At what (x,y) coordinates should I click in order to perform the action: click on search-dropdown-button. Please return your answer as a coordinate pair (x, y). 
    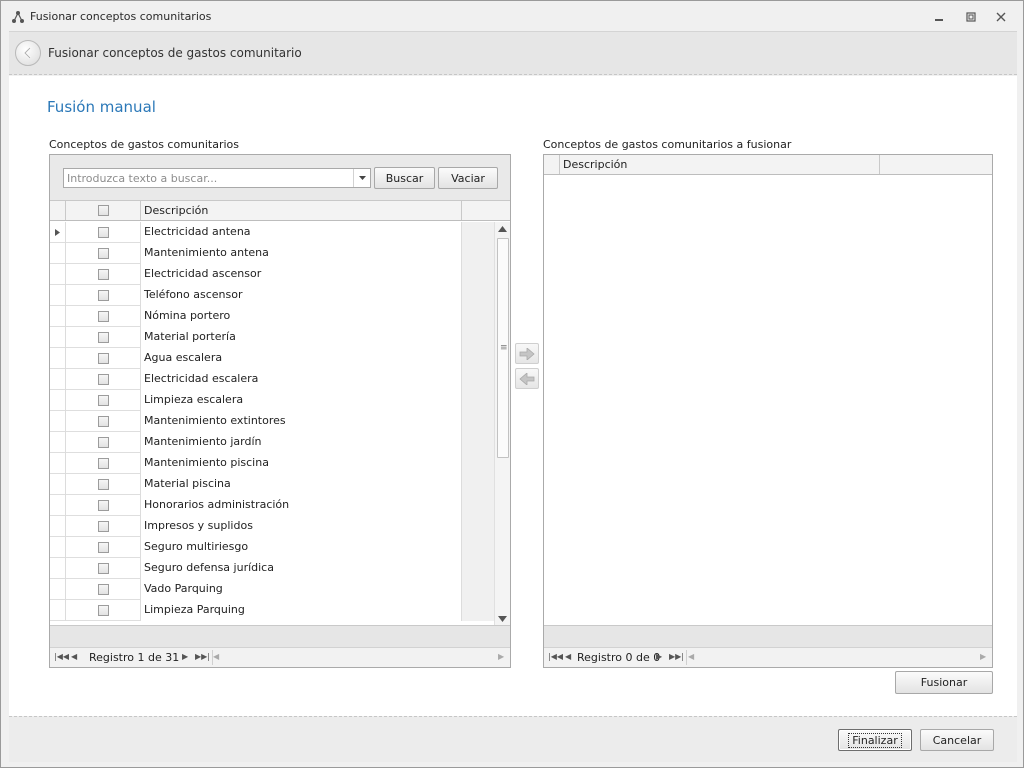
    Looking at the image, I should click on (361, 178).